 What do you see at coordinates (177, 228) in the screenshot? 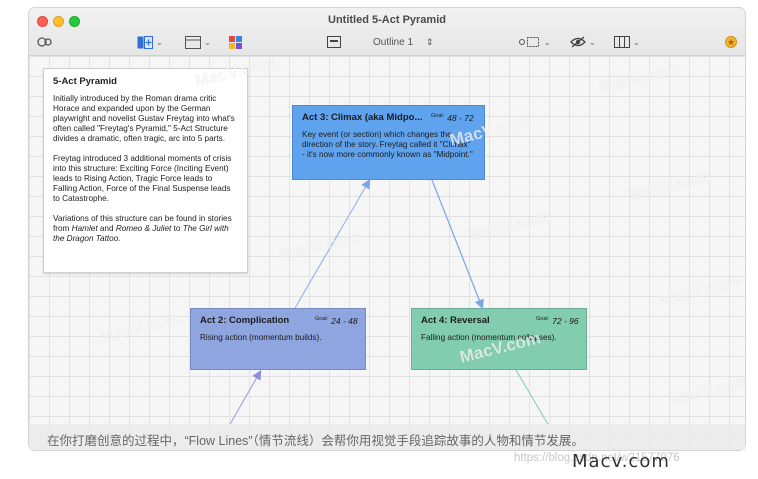
I see `note-text: to` at bounding box center [177, 228].